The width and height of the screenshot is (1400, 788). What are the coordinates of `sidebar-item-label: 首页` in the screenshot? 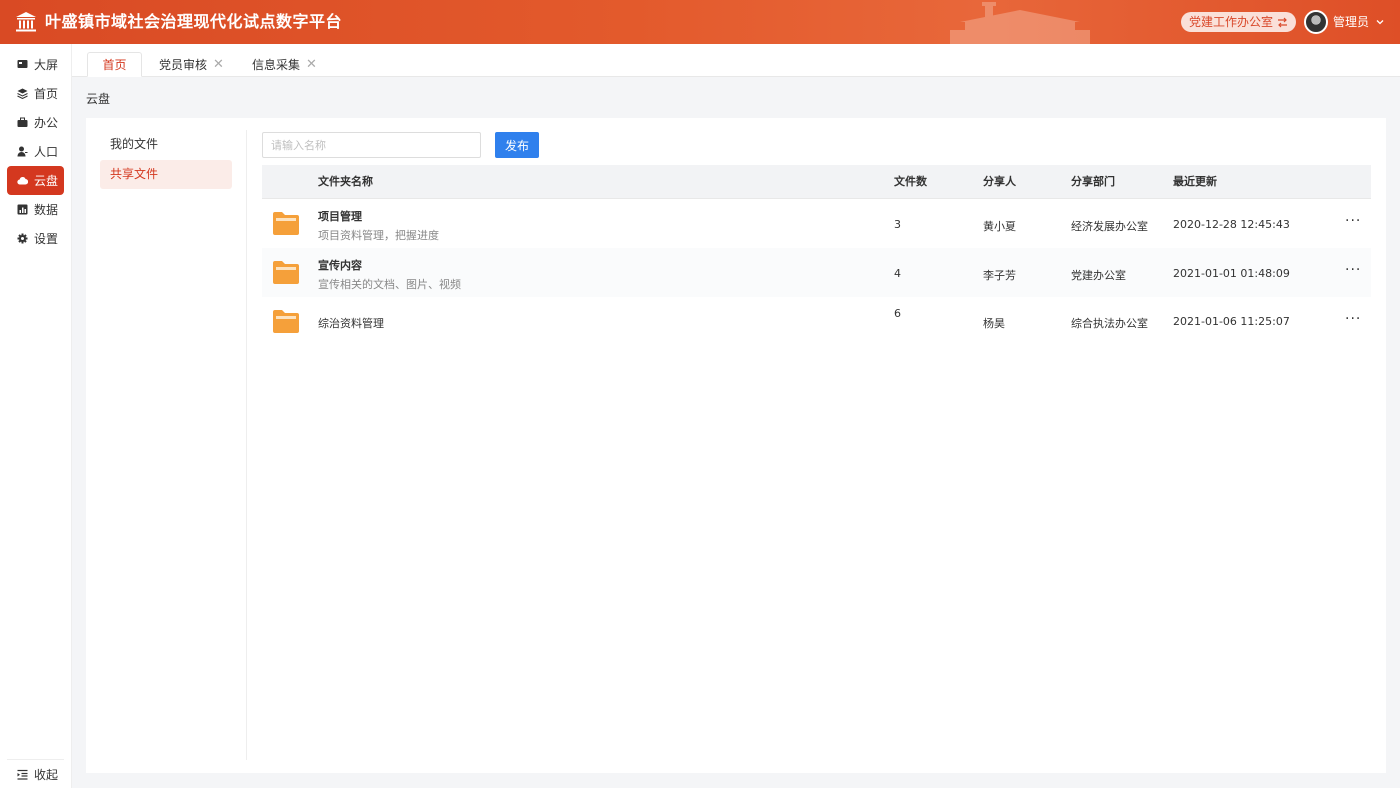 It's located at (46, 94).